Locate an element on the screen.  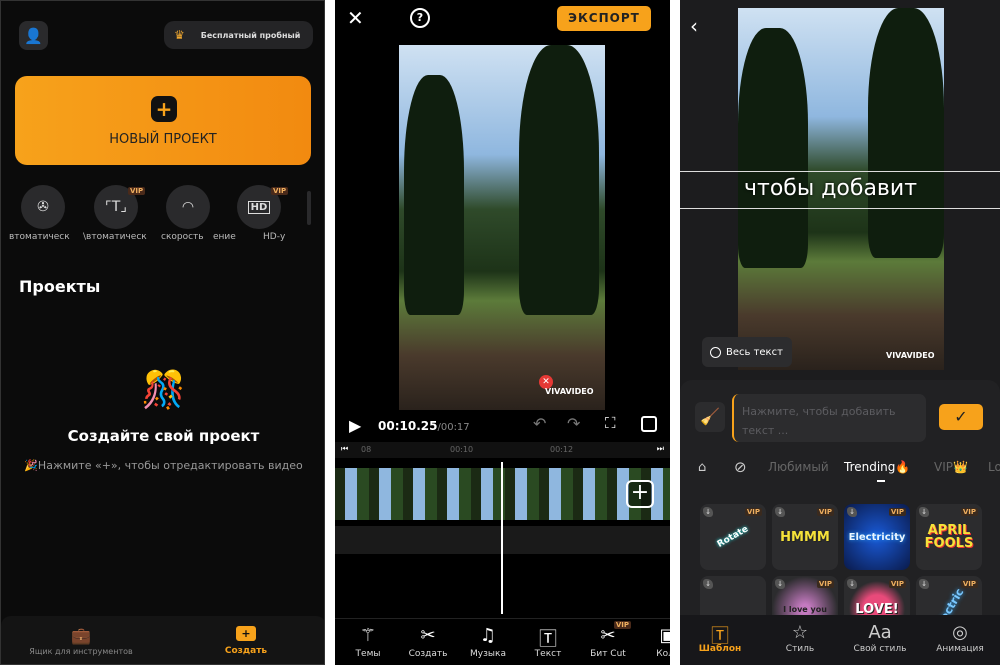
hd-icon: HD is located at coordinates (259, 207).